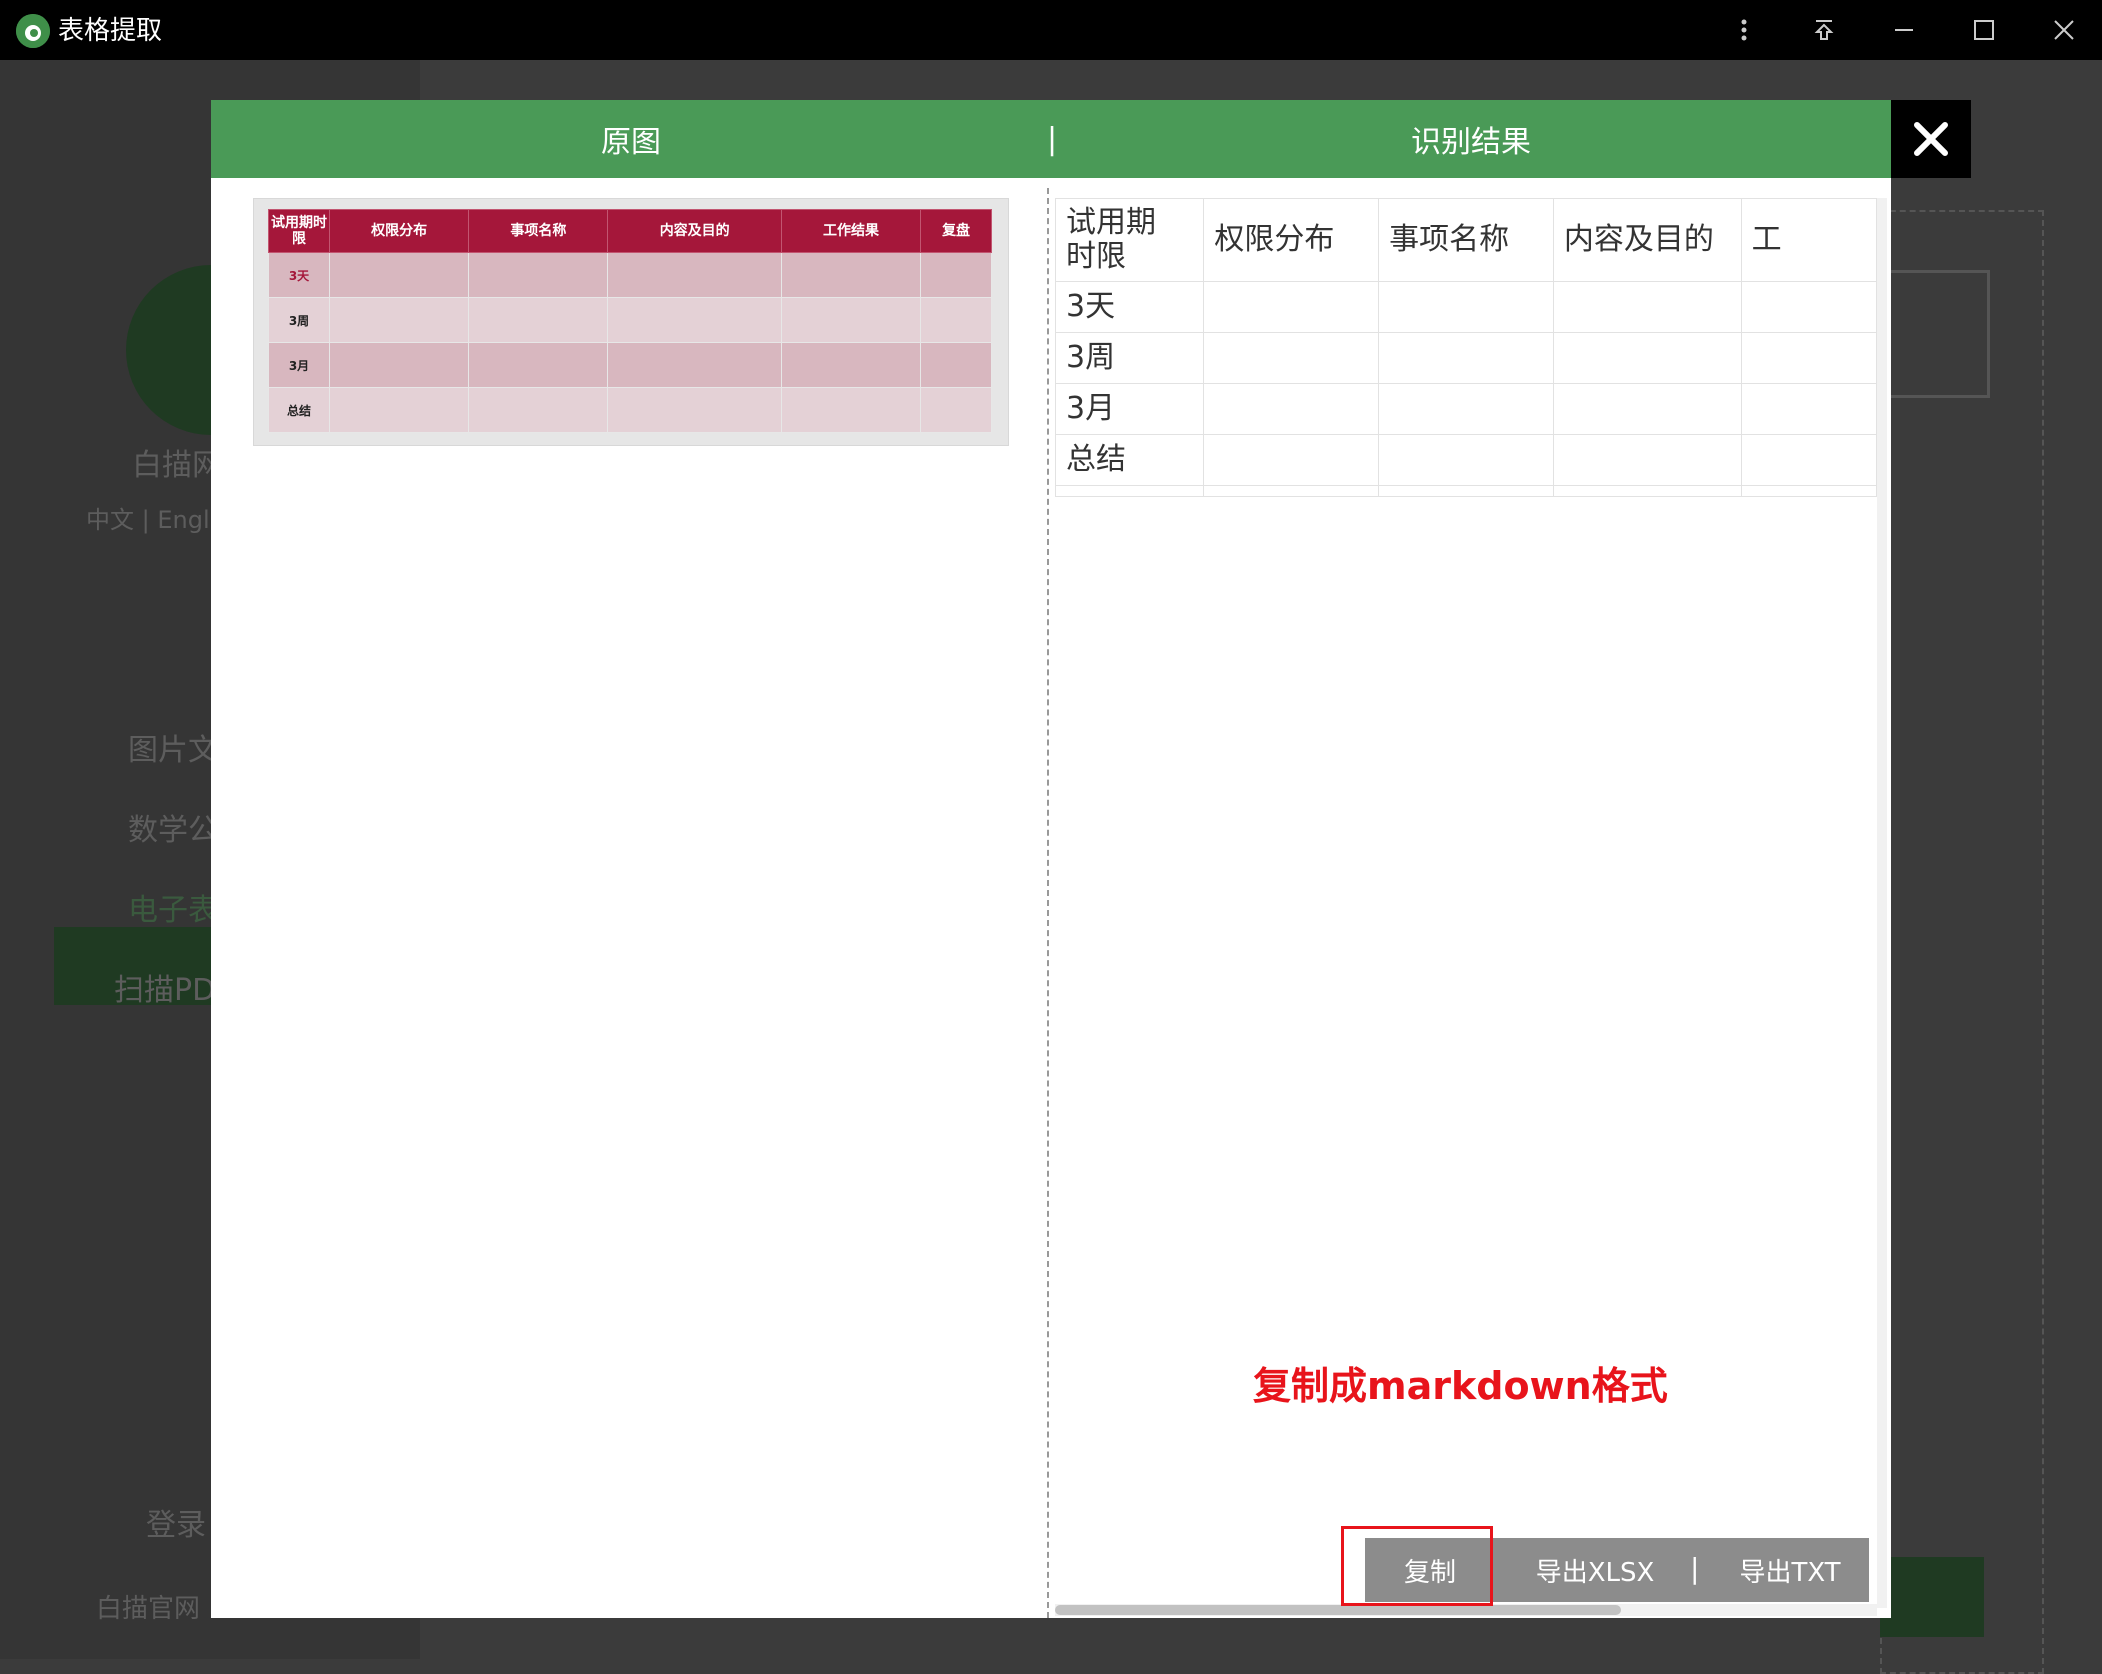  Describe the element at coordinates (299, 320) in the screenshot. I see `orig-row-label: 3周` at that location.